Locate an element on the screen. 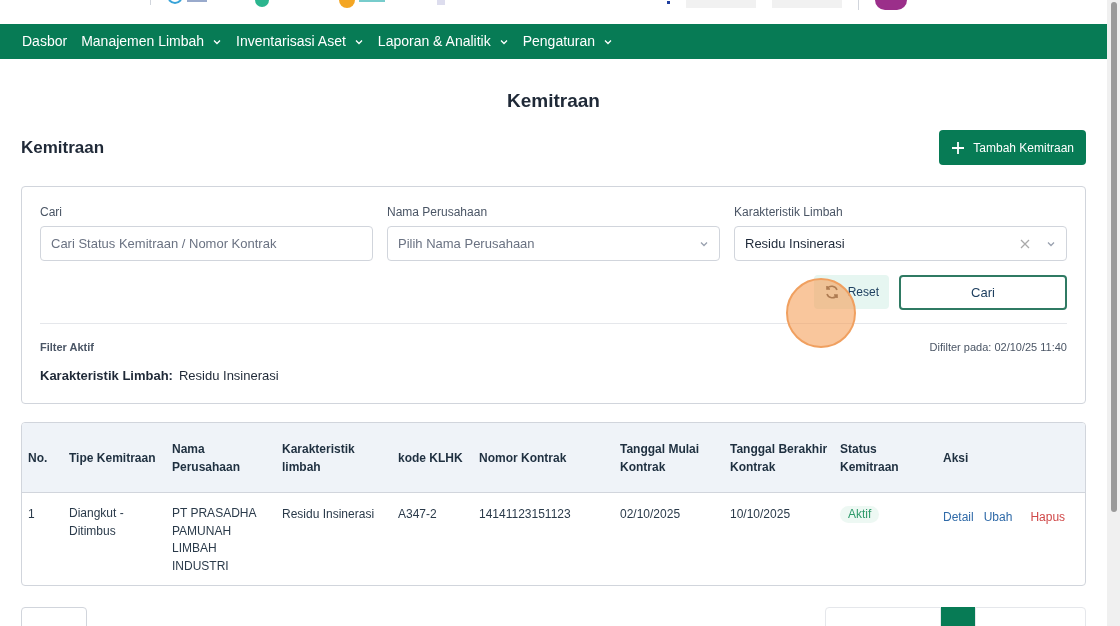 The image size is (1120, 626). plus-icon is located at coordinates (958, 147).